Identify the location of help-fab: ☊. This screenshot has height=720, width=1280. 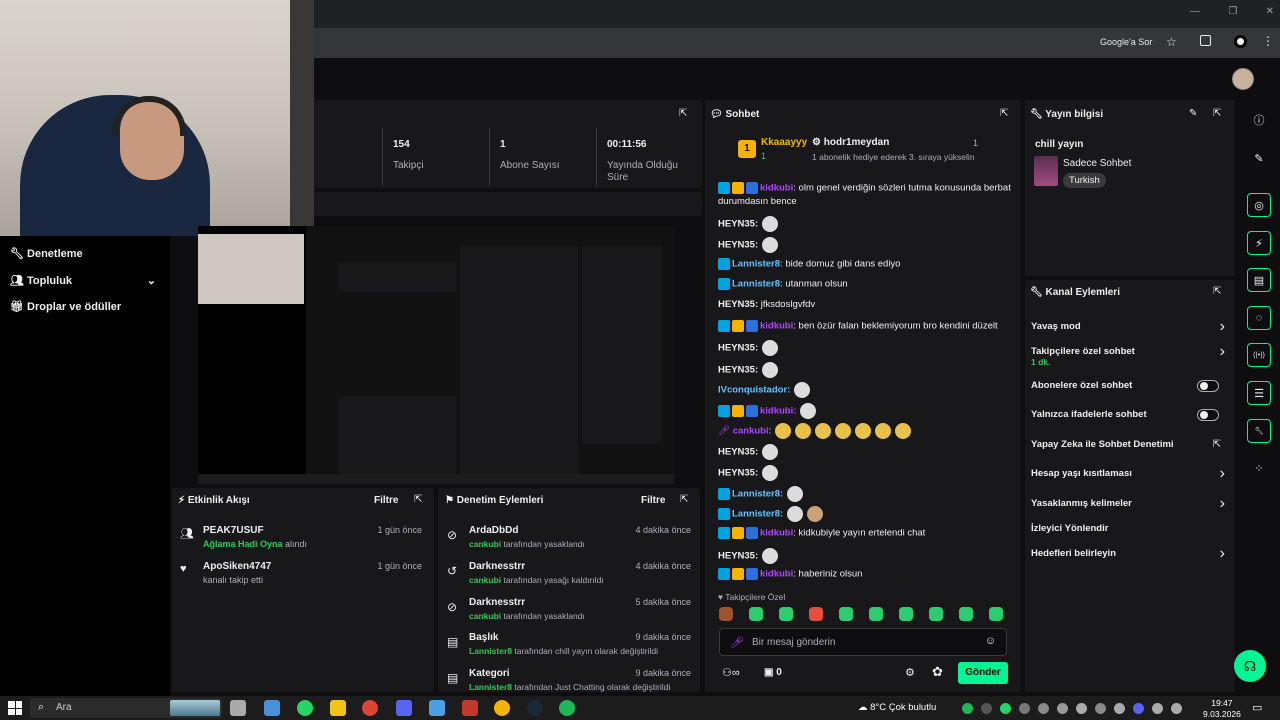
(1250, 666).